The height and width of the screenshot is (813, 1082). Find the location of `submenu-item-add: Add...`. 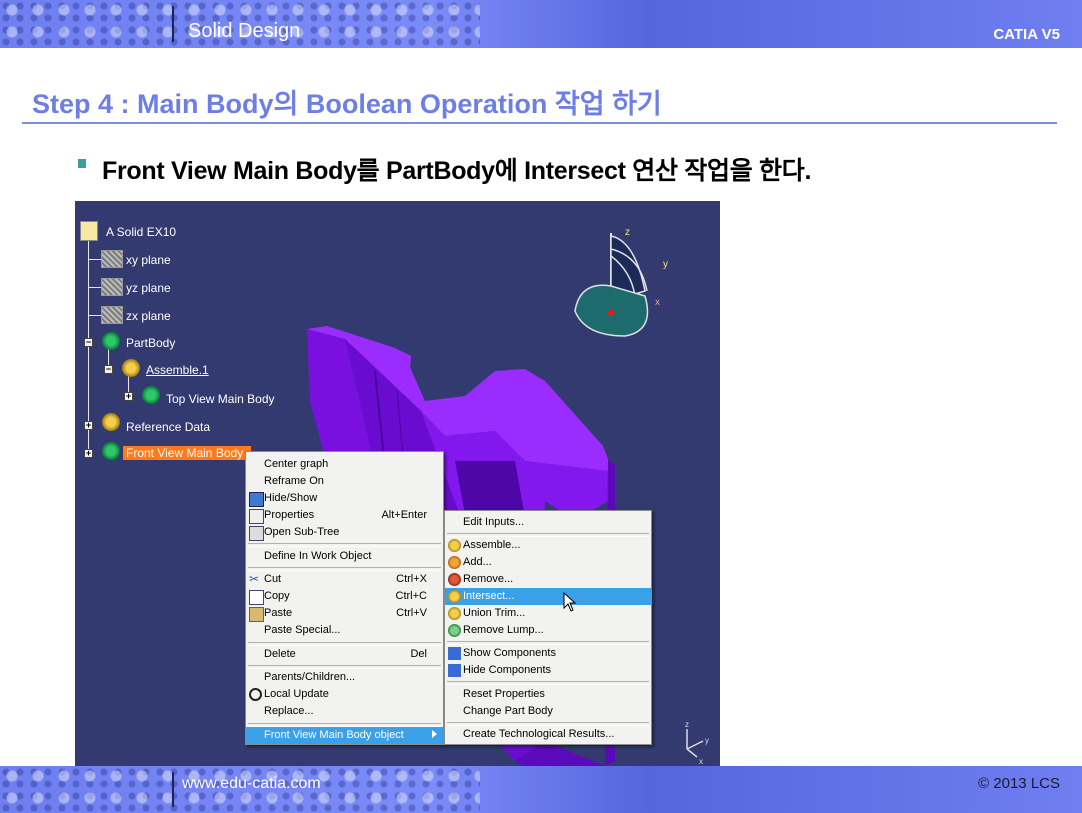

submenu-item-add: Add... is located at coordinates (548, 562).